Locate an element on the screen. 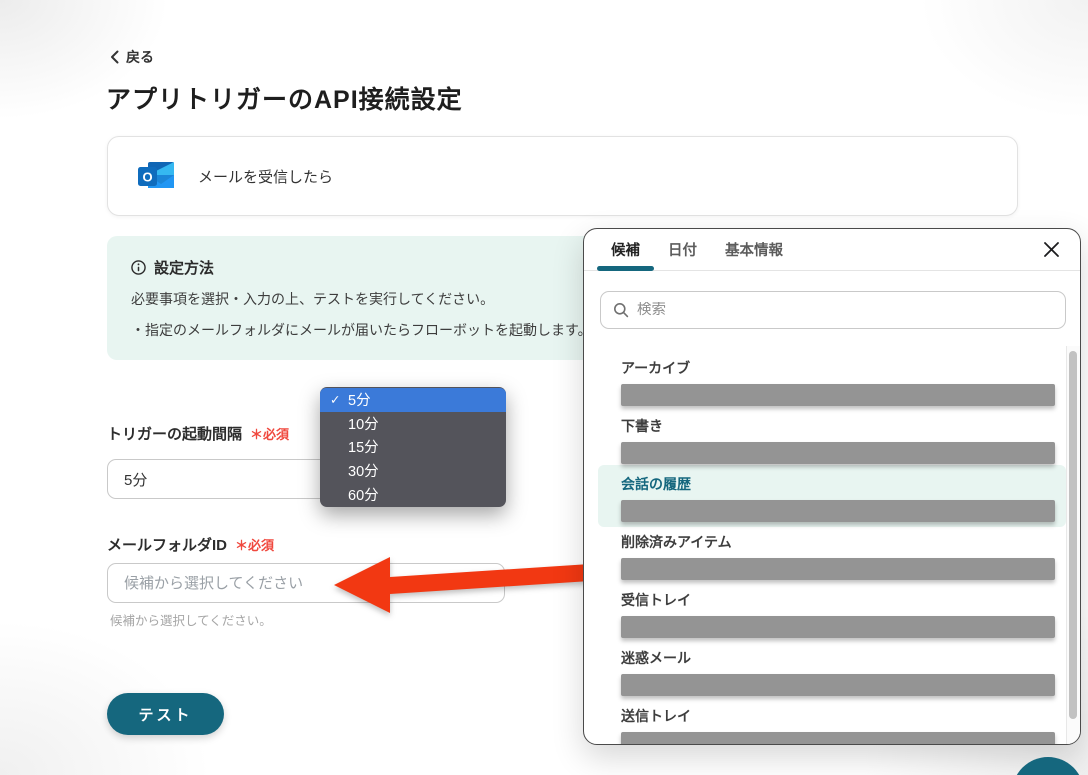 The image size is (1088, 775). list-item: 送信トレイ is located at coordinates (825, 722).